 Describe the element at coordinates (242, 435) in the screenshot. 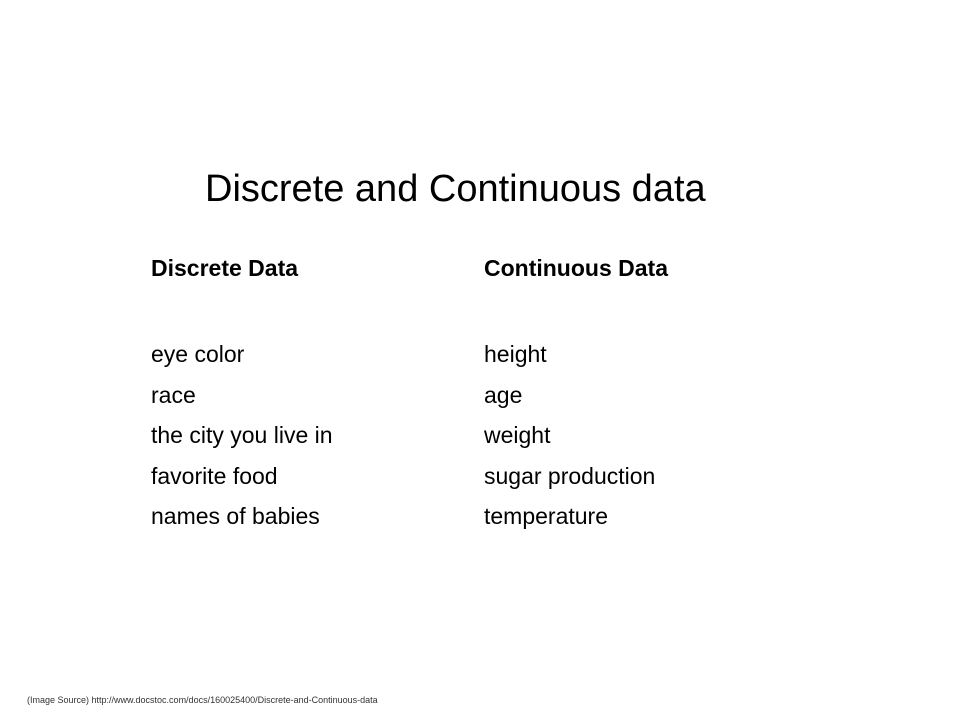

I see `list-item: the city you live in` at that location.